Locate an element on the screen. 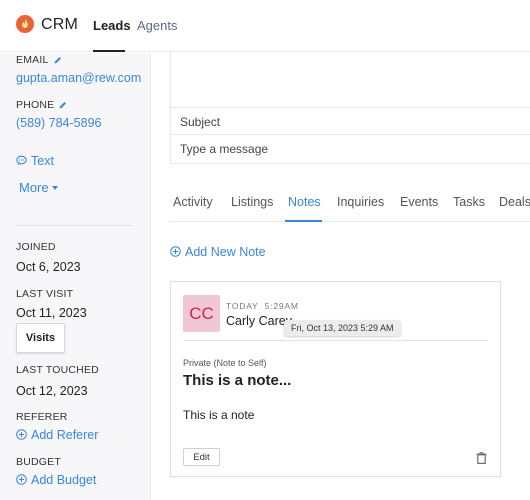 This screenshot has width=530, height=500. tab-events: Events is located at coordinates (419, 202).